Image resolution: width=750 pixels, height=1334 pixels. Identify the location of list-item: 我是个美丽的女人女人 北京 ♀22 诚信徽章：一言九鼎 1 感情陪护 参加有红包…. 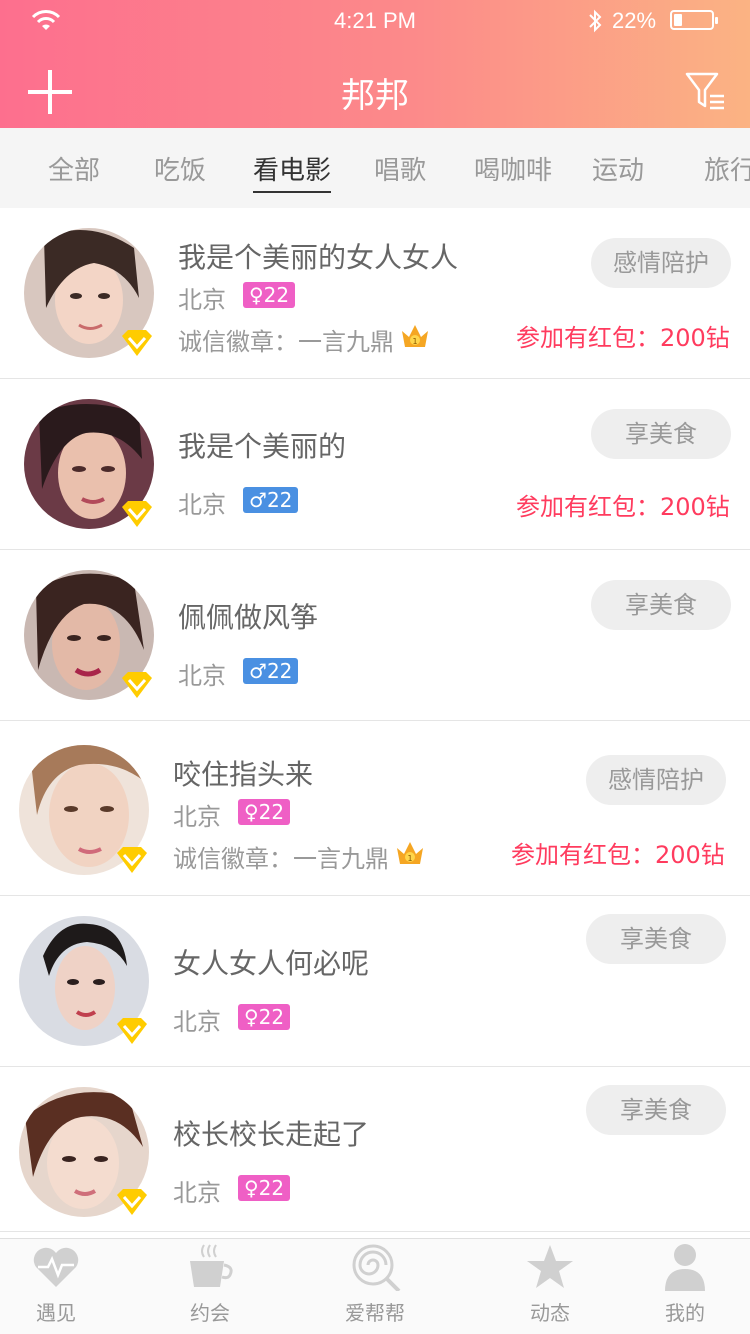
(375, 293).